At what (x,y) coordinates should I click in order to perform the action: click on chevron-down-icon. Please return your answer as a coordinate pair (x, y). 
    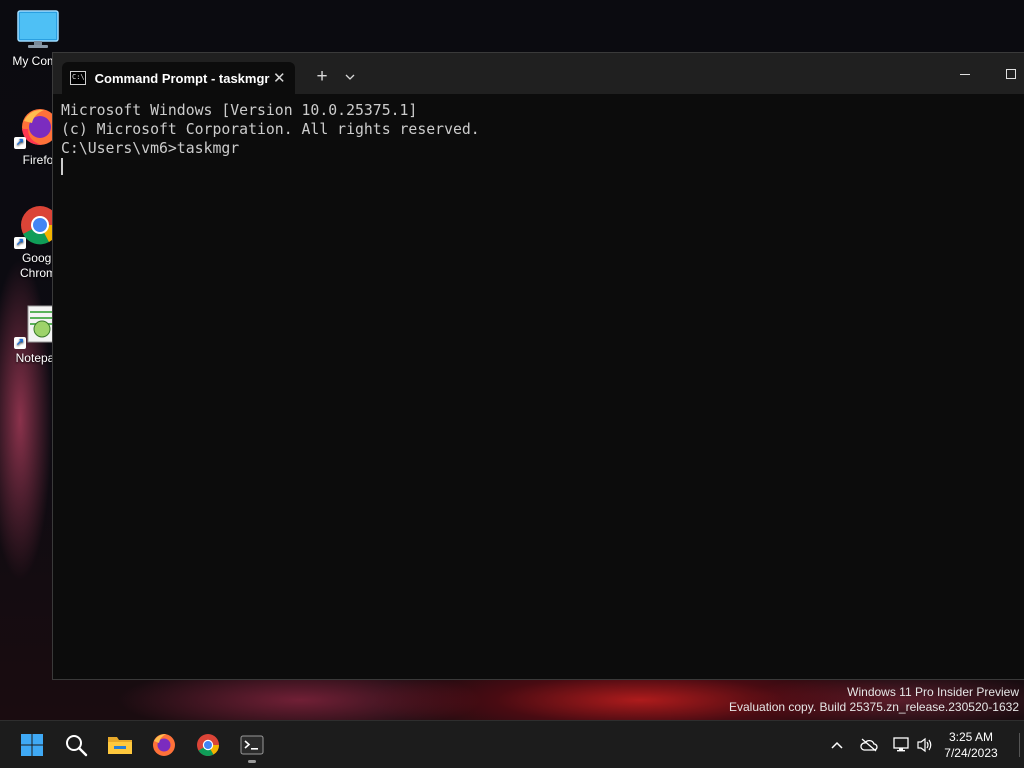
    Looking at the image, I should click on (350, 77).